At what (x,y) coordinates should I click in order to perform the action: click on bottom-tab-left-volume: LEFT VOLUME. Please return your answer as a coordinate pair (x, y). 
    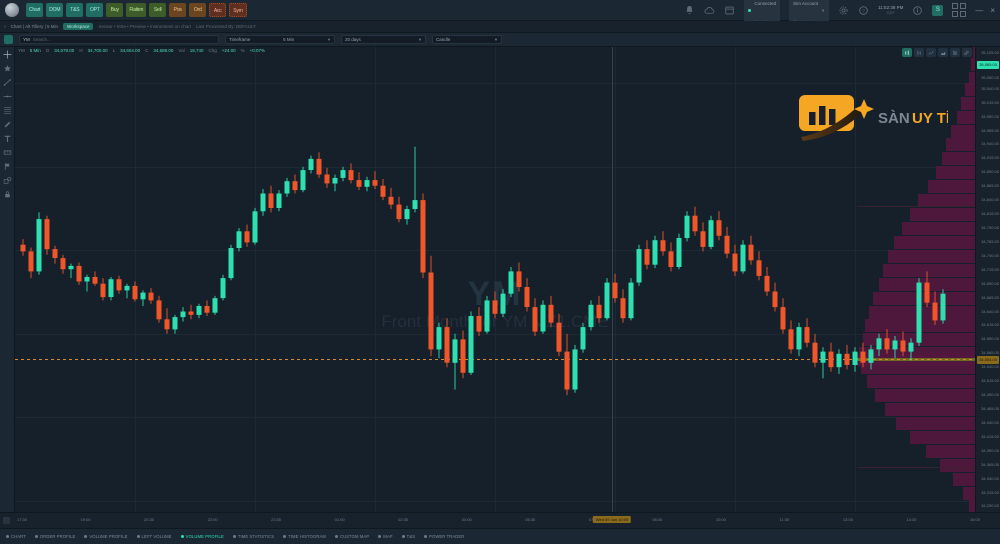
    Looking at the image, I should click on (154, 536).